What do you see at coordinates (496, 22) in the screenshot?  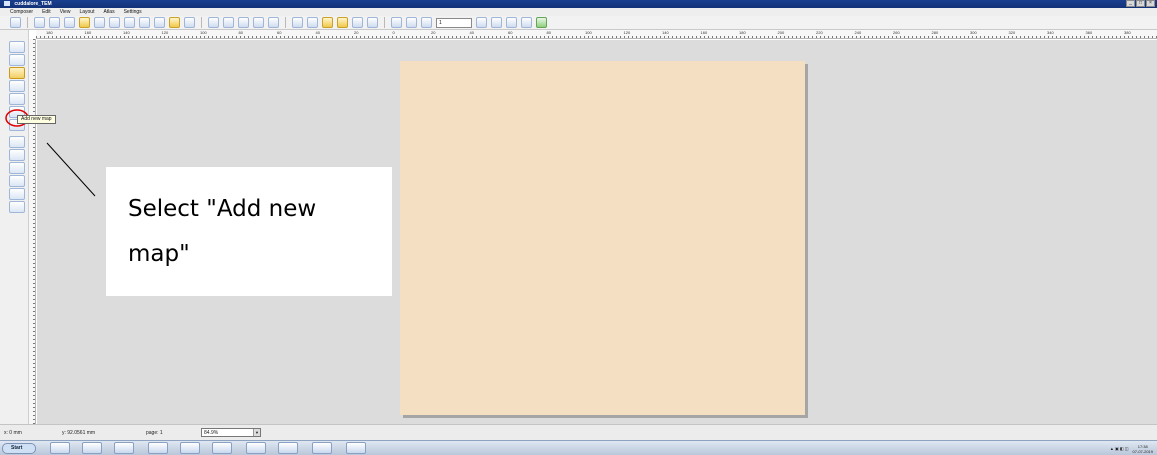 I see `last-feature-icon` at bounding box center [496, 22].